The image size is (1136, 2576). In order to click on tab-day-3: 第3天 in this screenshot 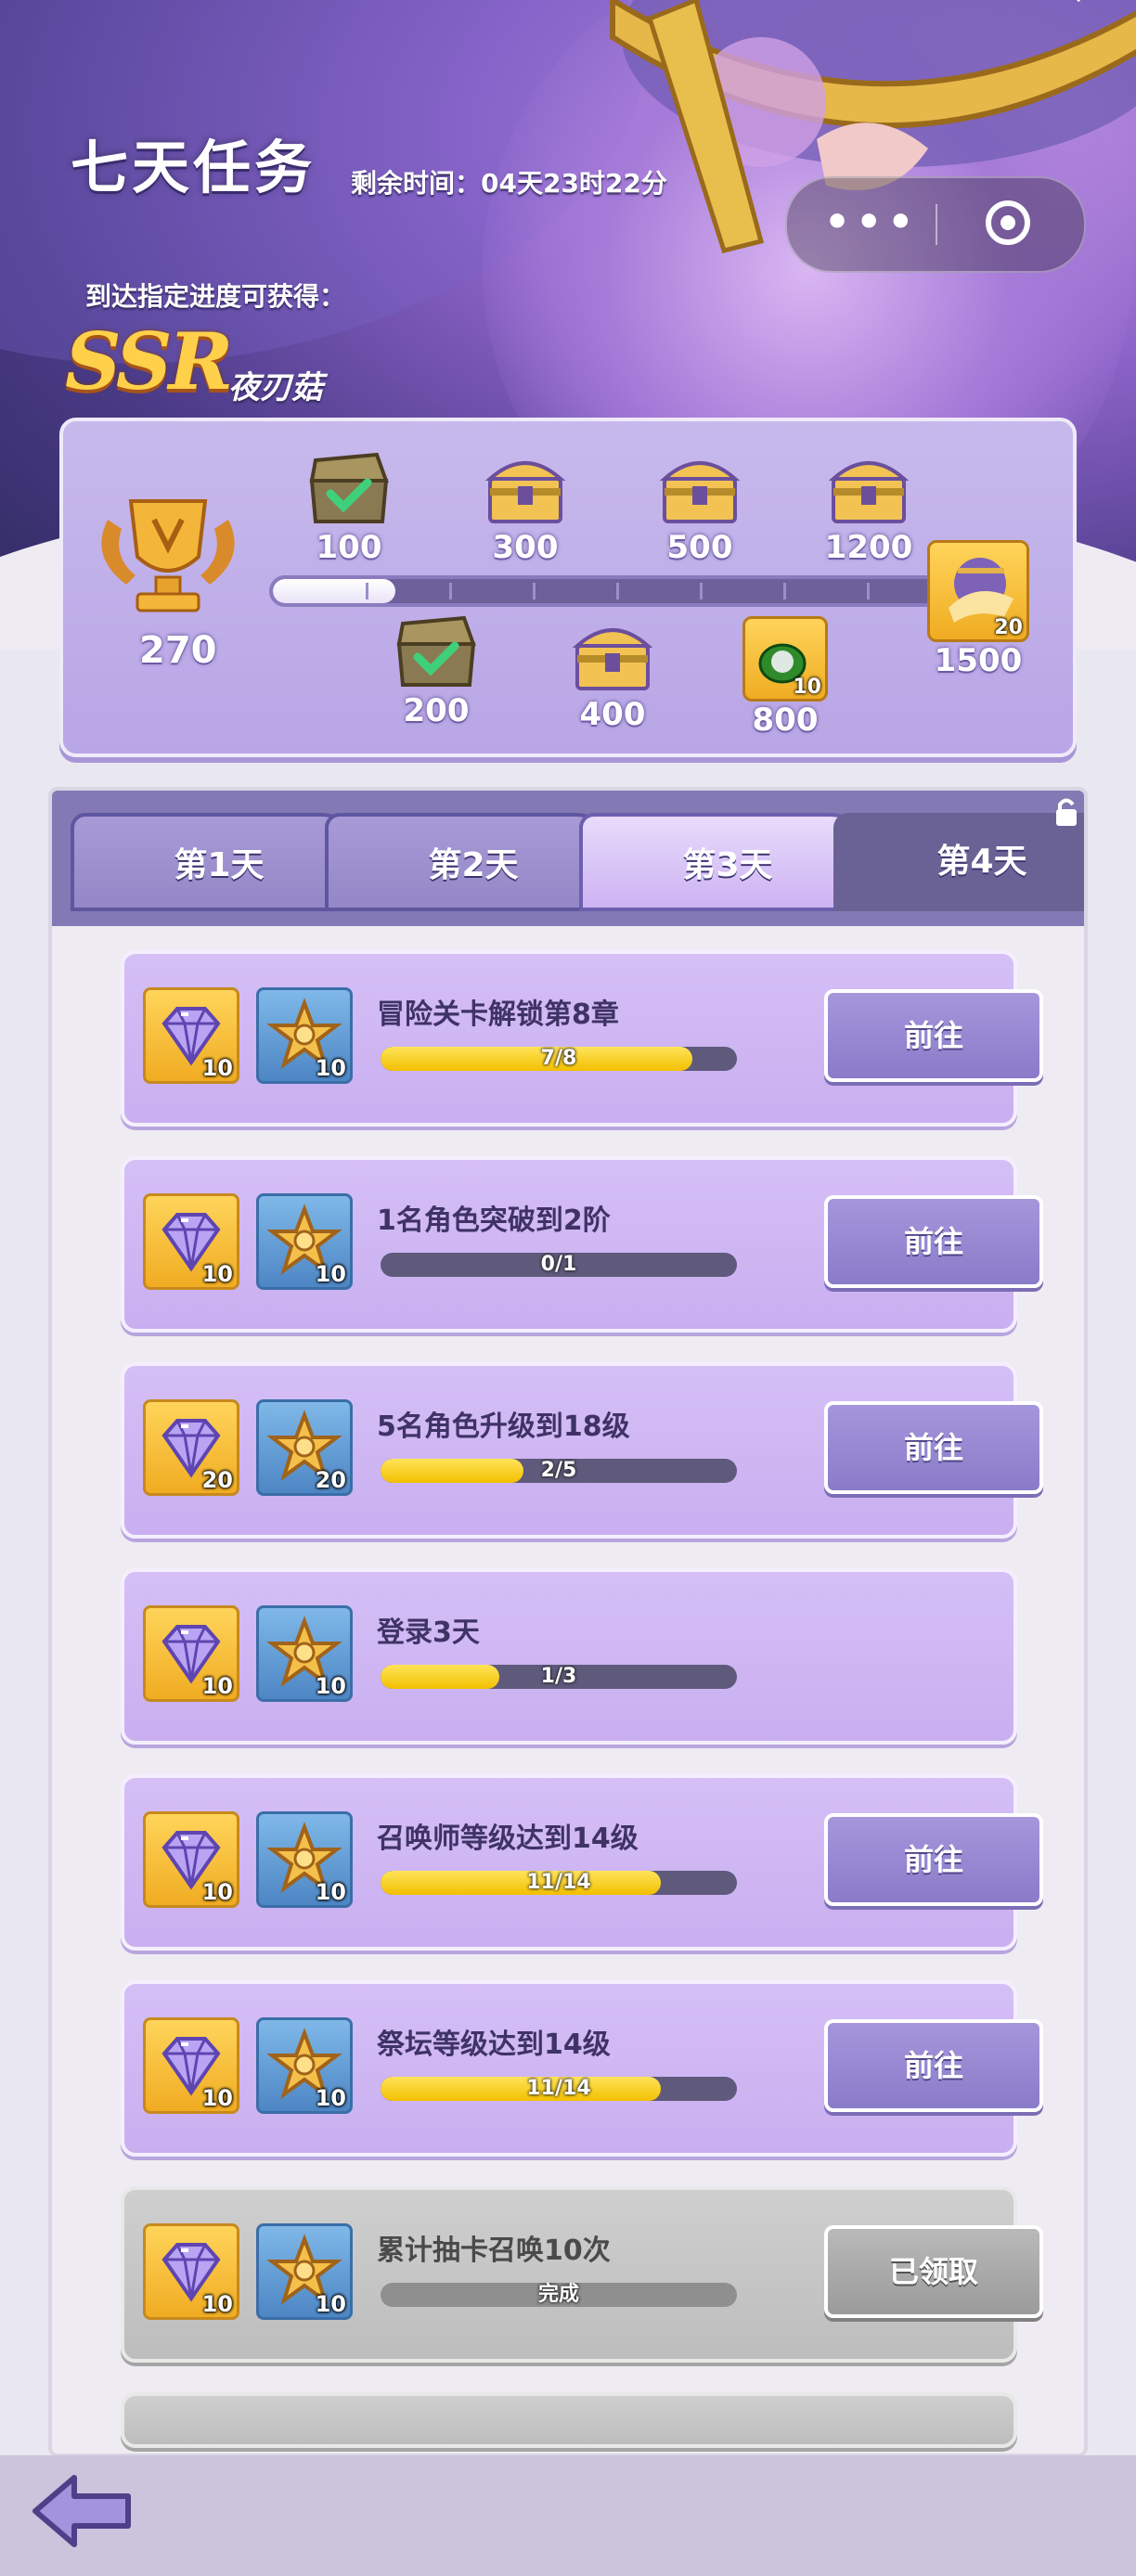, I will do `click(727, 862)`.